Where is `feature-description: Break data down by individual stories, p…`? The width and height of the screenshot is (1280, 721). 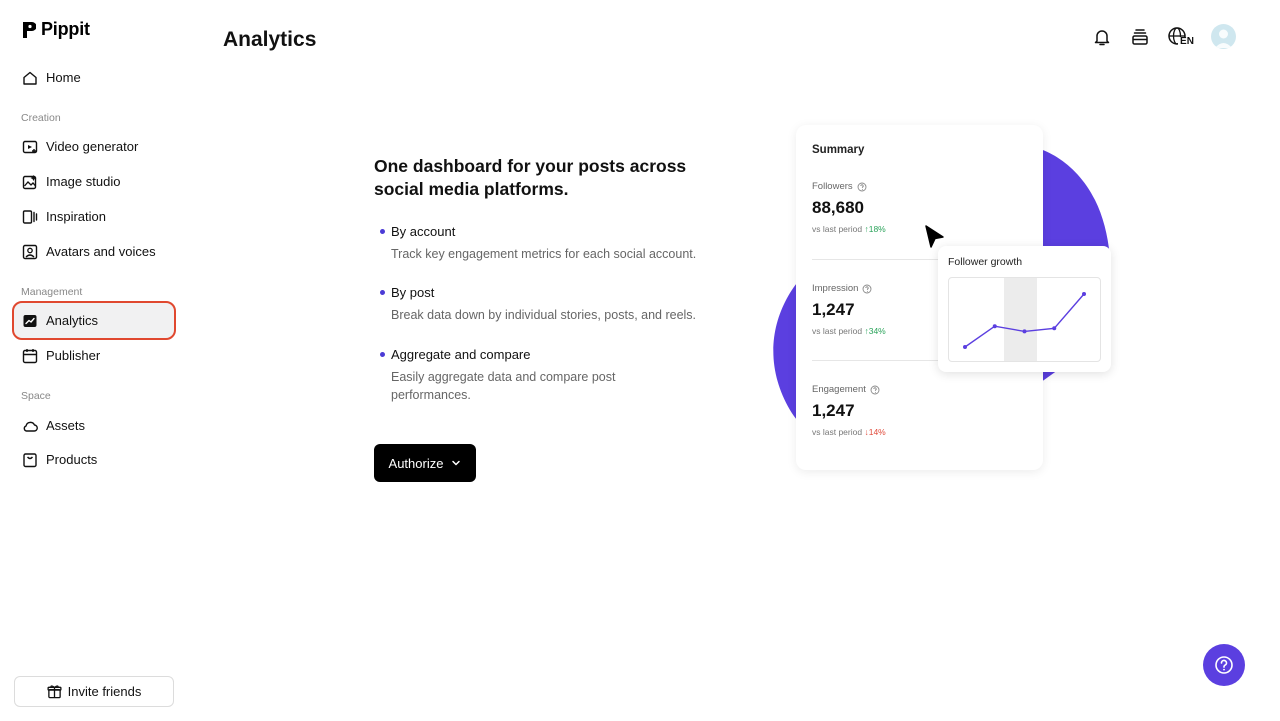 feature-description: Break data down by individual stories, p… is located at coordinates (544, 315).